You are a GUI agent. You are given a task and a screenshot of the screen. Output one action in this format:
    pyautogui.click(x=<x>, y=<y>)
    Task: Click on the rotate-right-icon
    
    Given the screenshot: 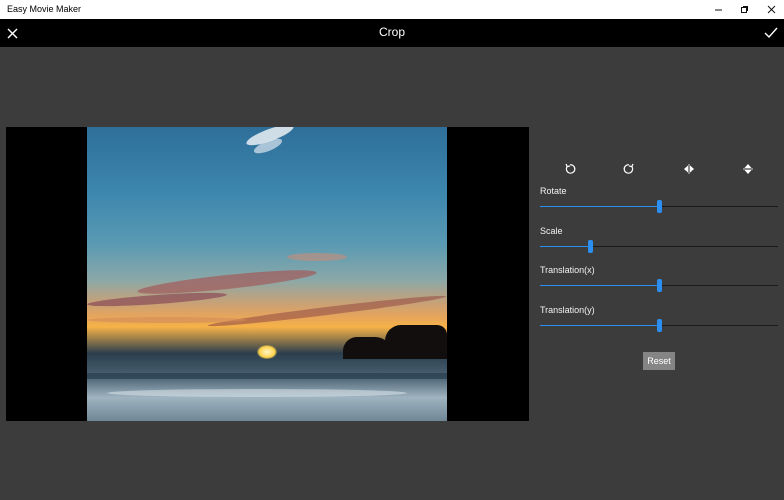 What is the action you would take?
    pyautogui.click(x=628, y=168)
    